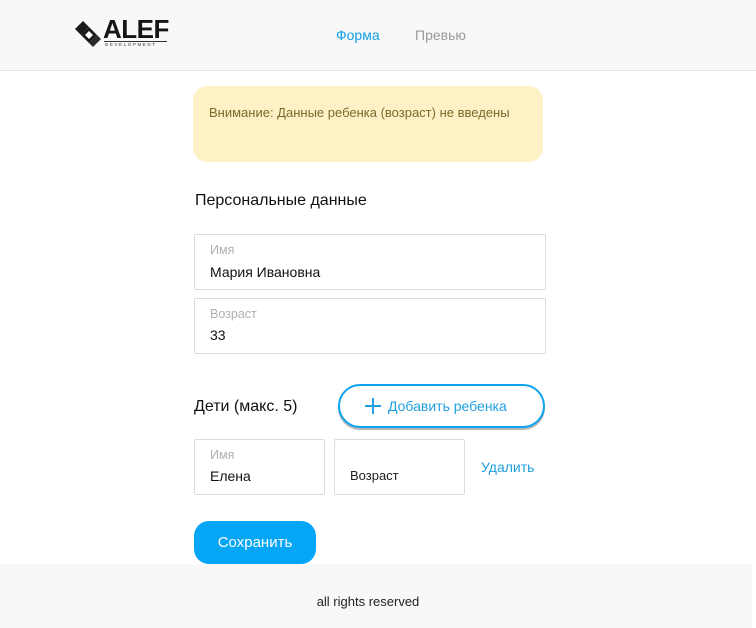 Image resolution: width=756 pixels, height=628 pixels. What do you see at coordinates (222, 250) in the screenshot?
I see `name-field-label: Имя` at bounding box center [222, 250].